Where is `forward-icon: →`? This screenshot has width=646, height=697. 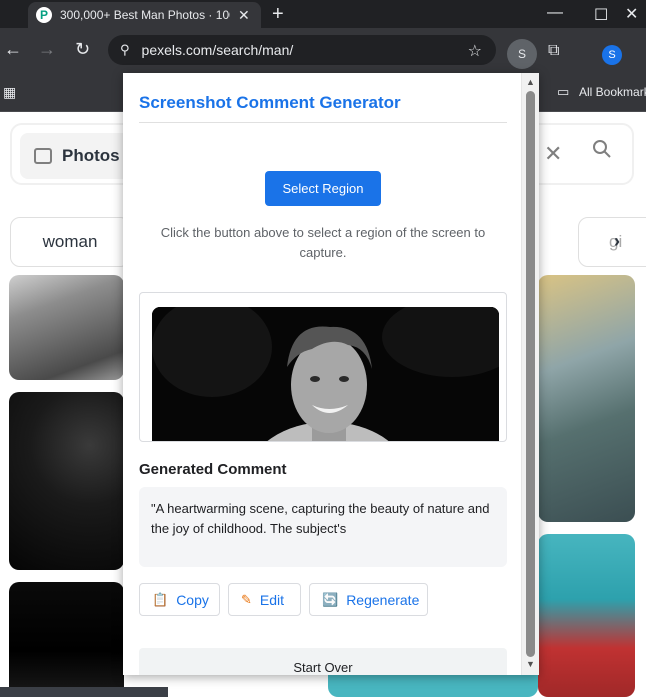 forward-icon: → is located at coordinates (47, 49).